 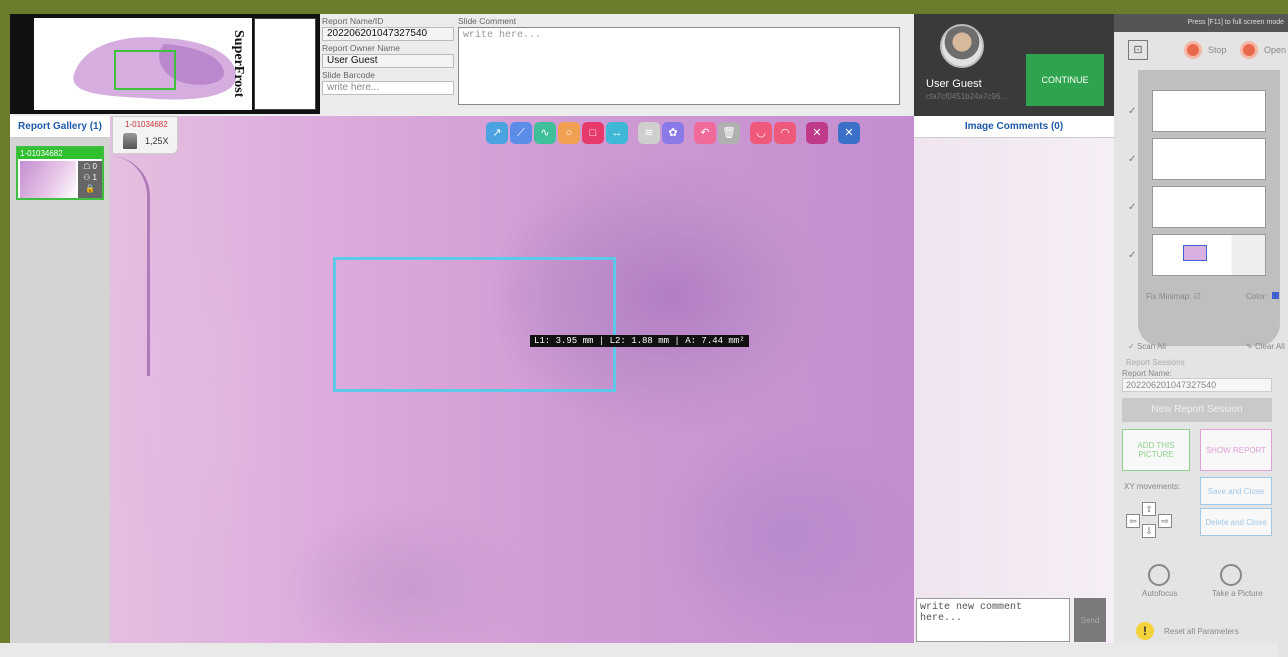 What do you see at coordinates (1250, 346) in the screenshot?
I see `clear-icon: ✎` at bounding box center [1250, 346].